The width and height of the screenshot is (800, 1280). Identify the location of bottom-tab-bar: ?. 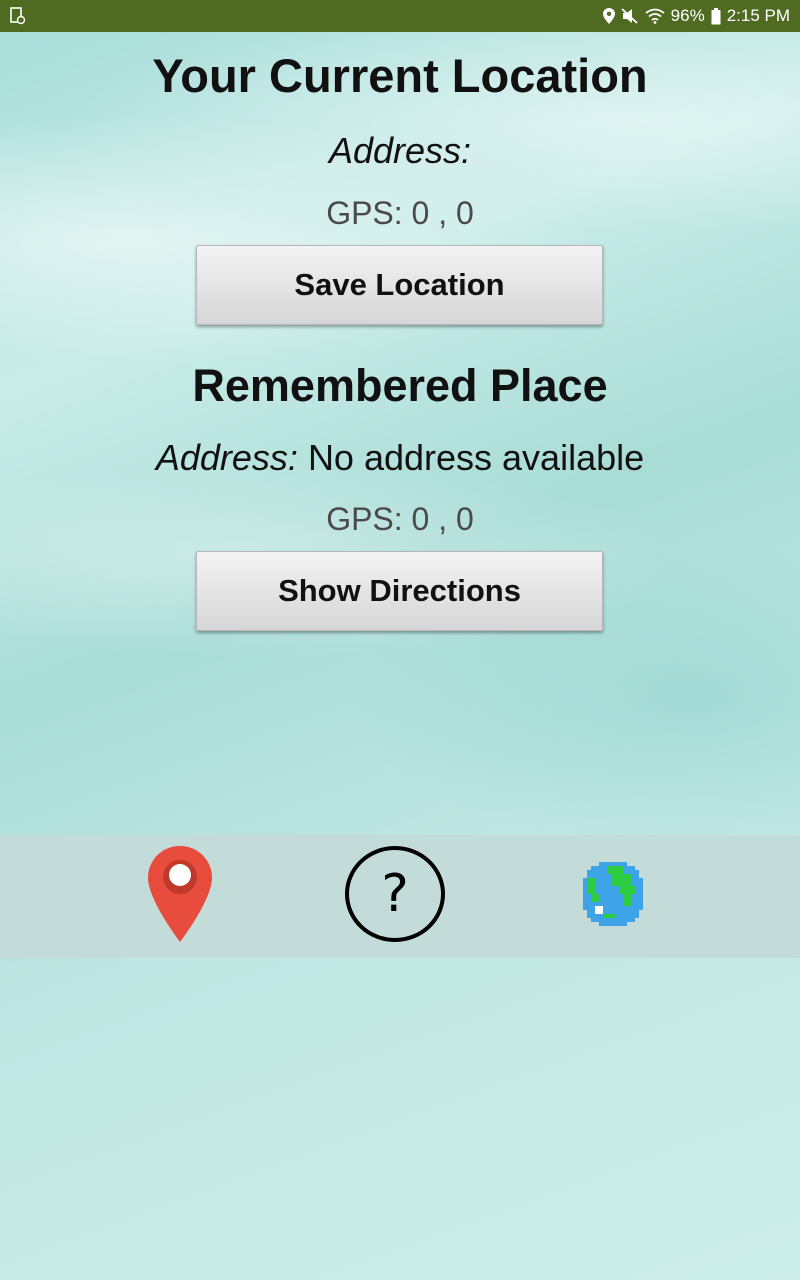
(400, 896).